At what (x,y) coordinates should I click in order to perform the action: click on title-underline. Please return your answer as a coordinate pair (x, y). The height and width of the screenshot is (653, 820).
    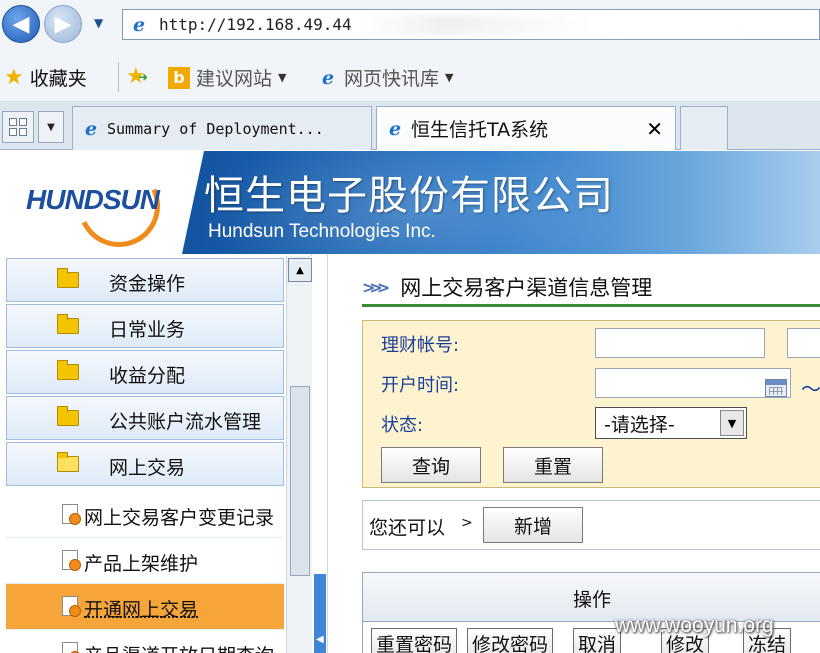
    Looking at the image, I should click on (591, 305).